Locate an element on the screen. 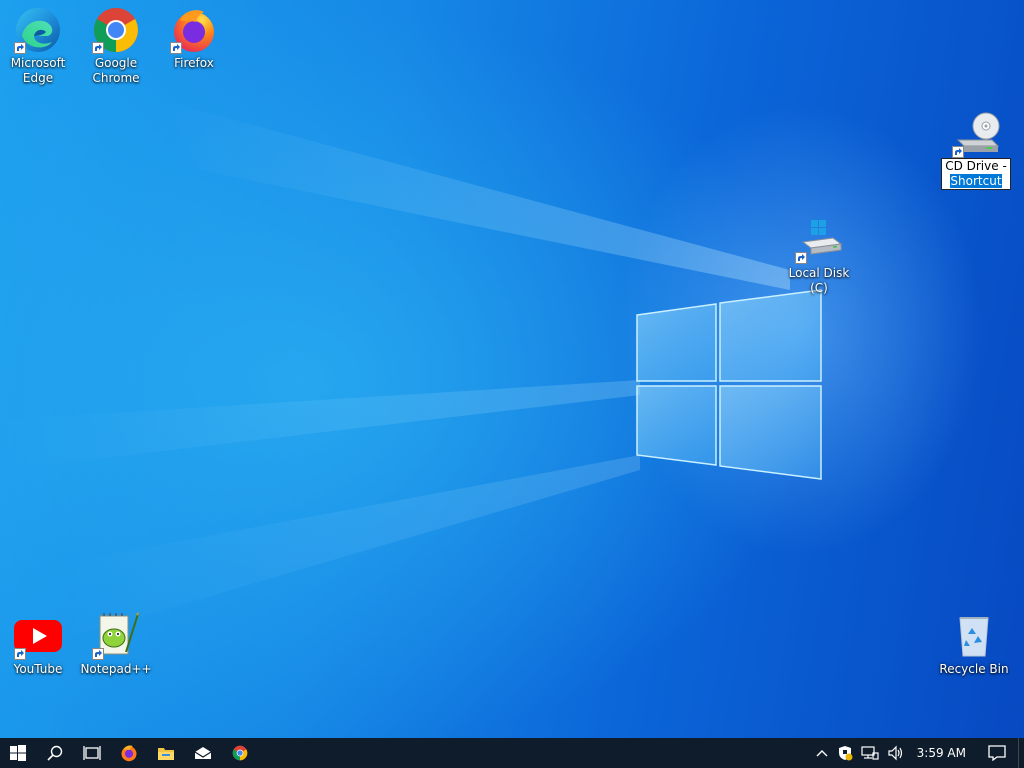  taskbar-clock: 3:59 AM is located at coordinates (942, 753).